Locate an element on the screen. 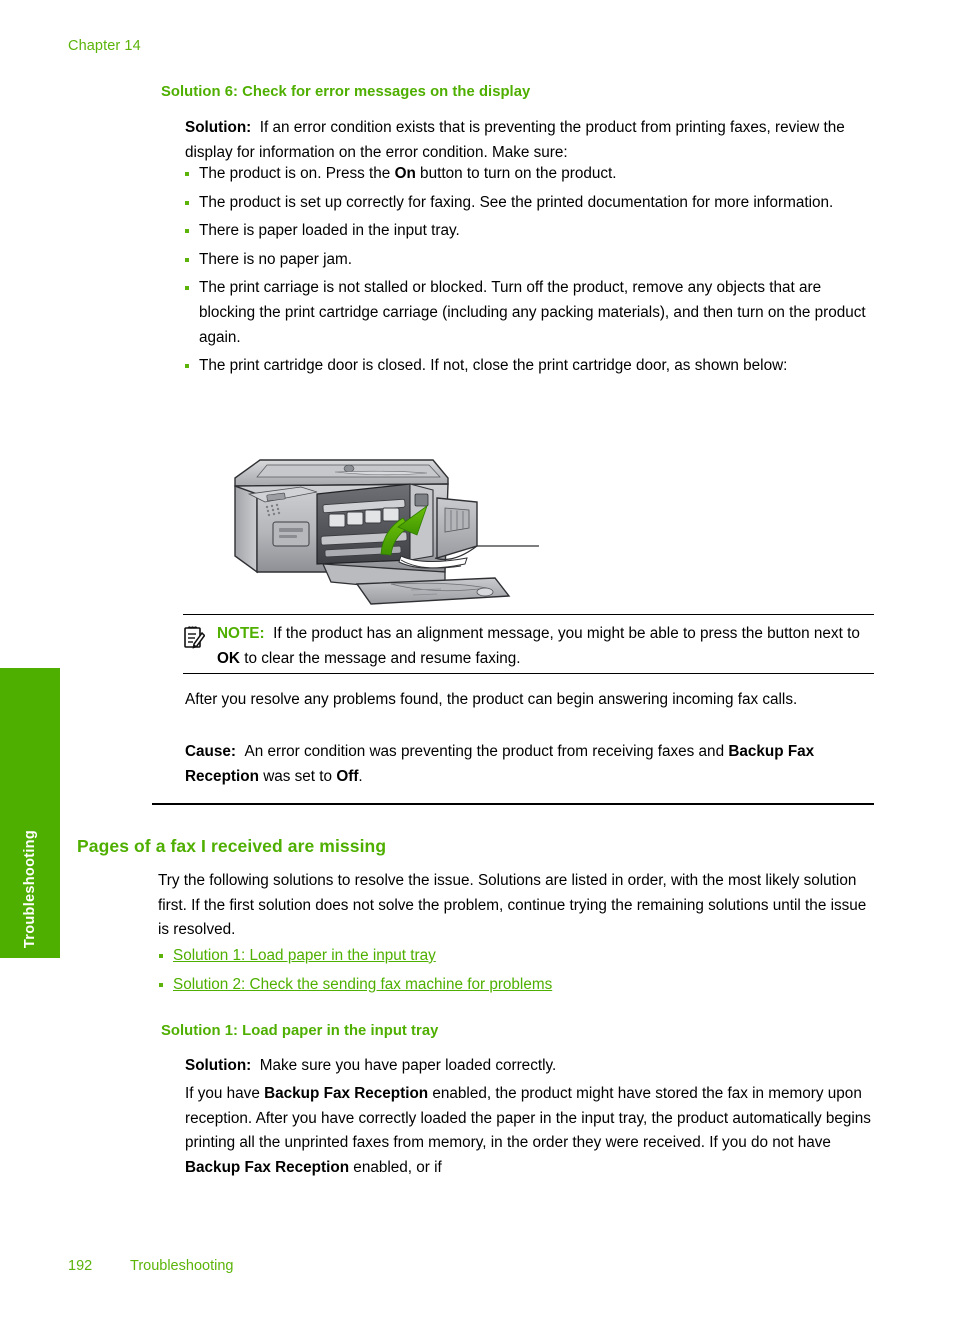  page-footer: 192 Troubleshooting is located at coordinates (150, 1266).